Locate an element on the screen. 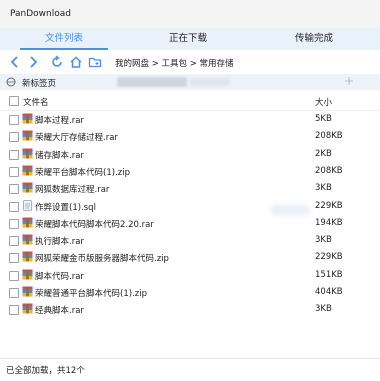  file-name: 荣耀脚本代码脚本代码2.20.rar is located at coordinates (94, 224).